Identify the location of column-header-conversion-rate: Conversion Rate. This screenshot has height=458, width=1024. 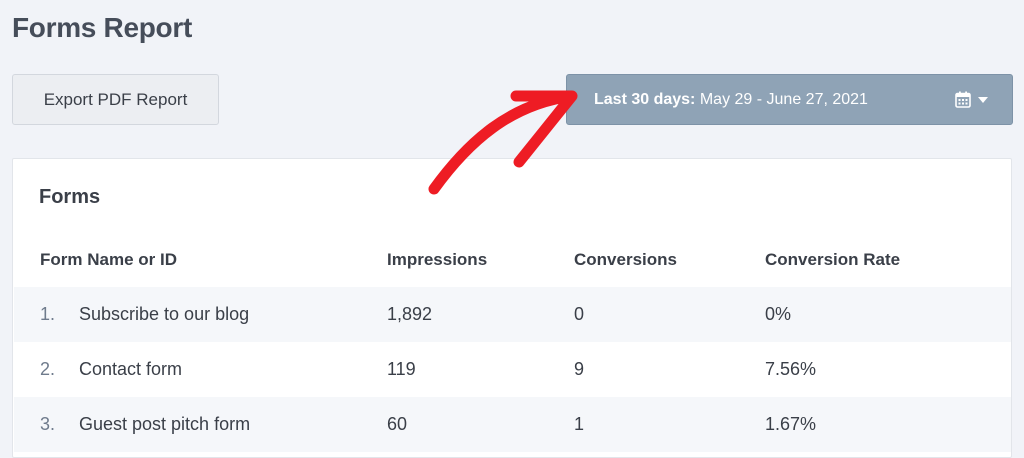
(833, 259).